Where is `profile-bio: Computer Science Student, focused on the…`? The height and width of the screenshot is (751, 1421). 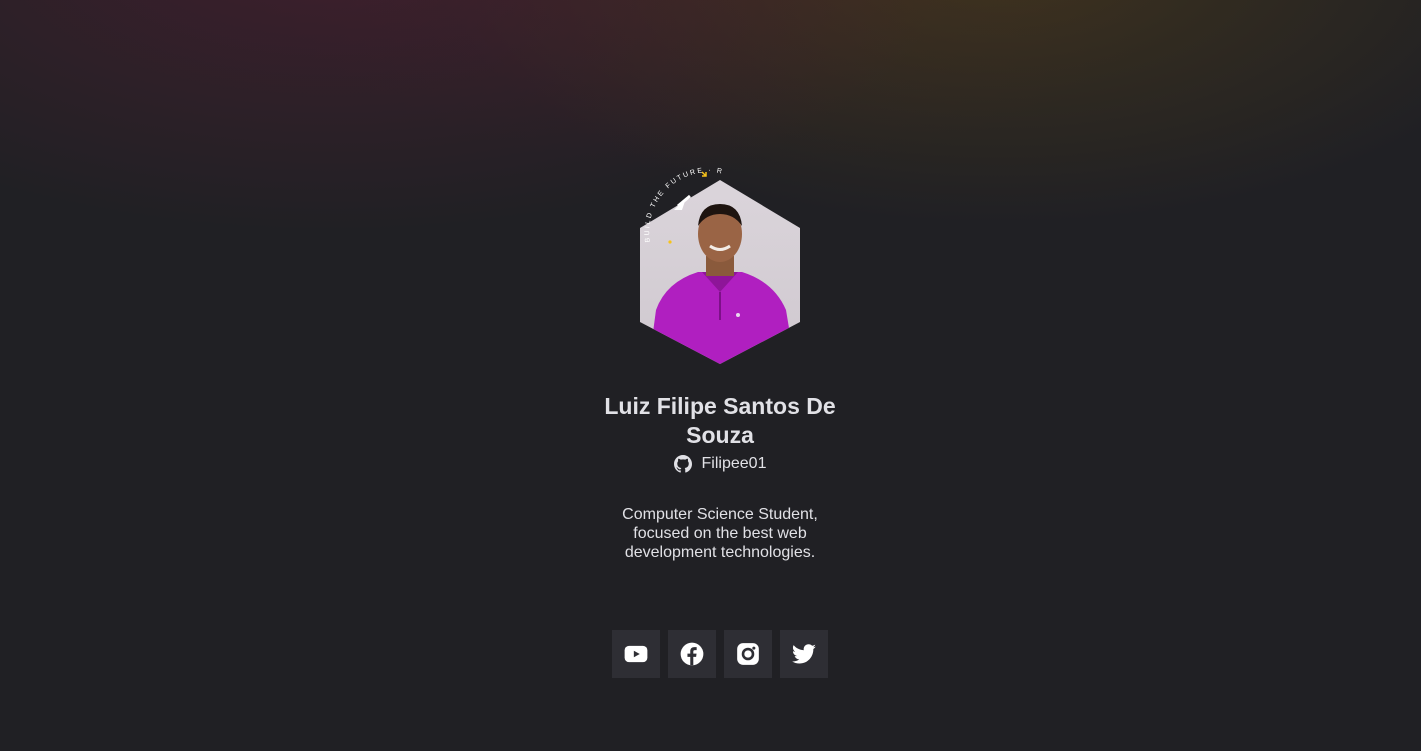 profile-bio: Computer Science Student, focused on the… is located at coordinates (720, 533).